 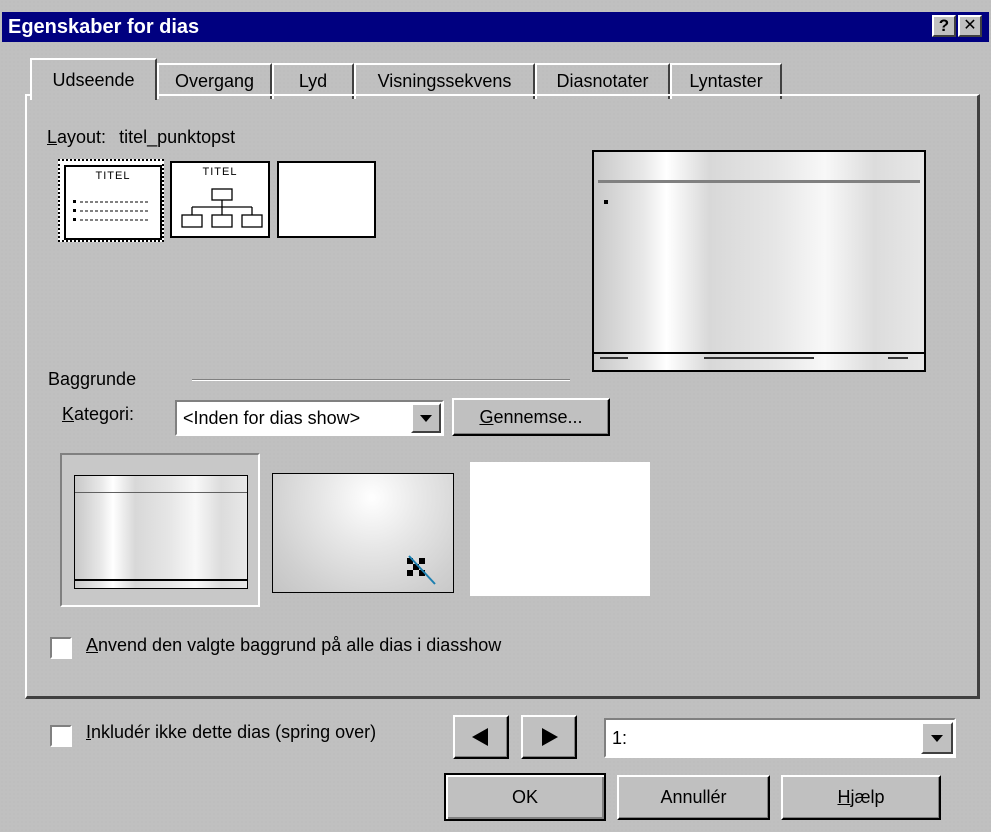 I want to click on group-divider, so click(x=381, y=380).